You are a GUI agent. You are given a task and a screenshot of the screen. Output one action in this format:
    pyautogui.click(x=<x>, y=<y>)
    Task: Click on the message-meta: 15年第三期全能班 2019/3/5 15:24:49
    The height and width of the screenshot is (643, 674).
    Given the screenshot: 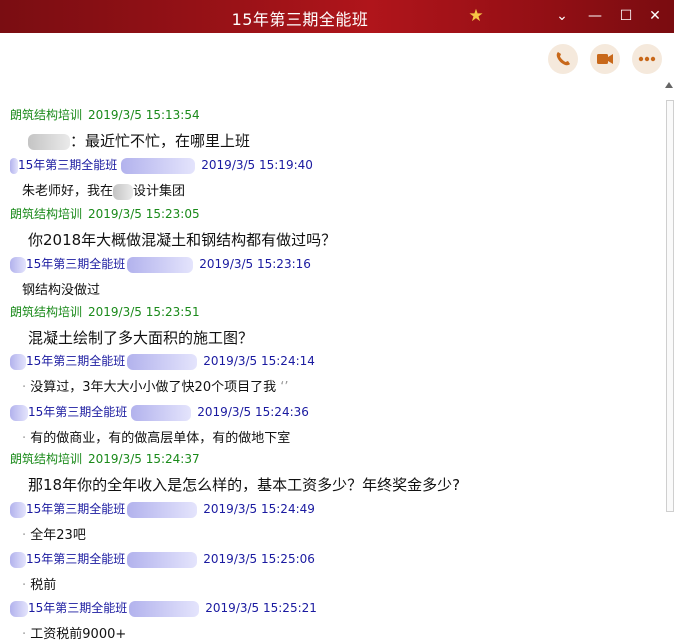 What is the action you would take?
    pyautogui.click(x=162, y=509)
    